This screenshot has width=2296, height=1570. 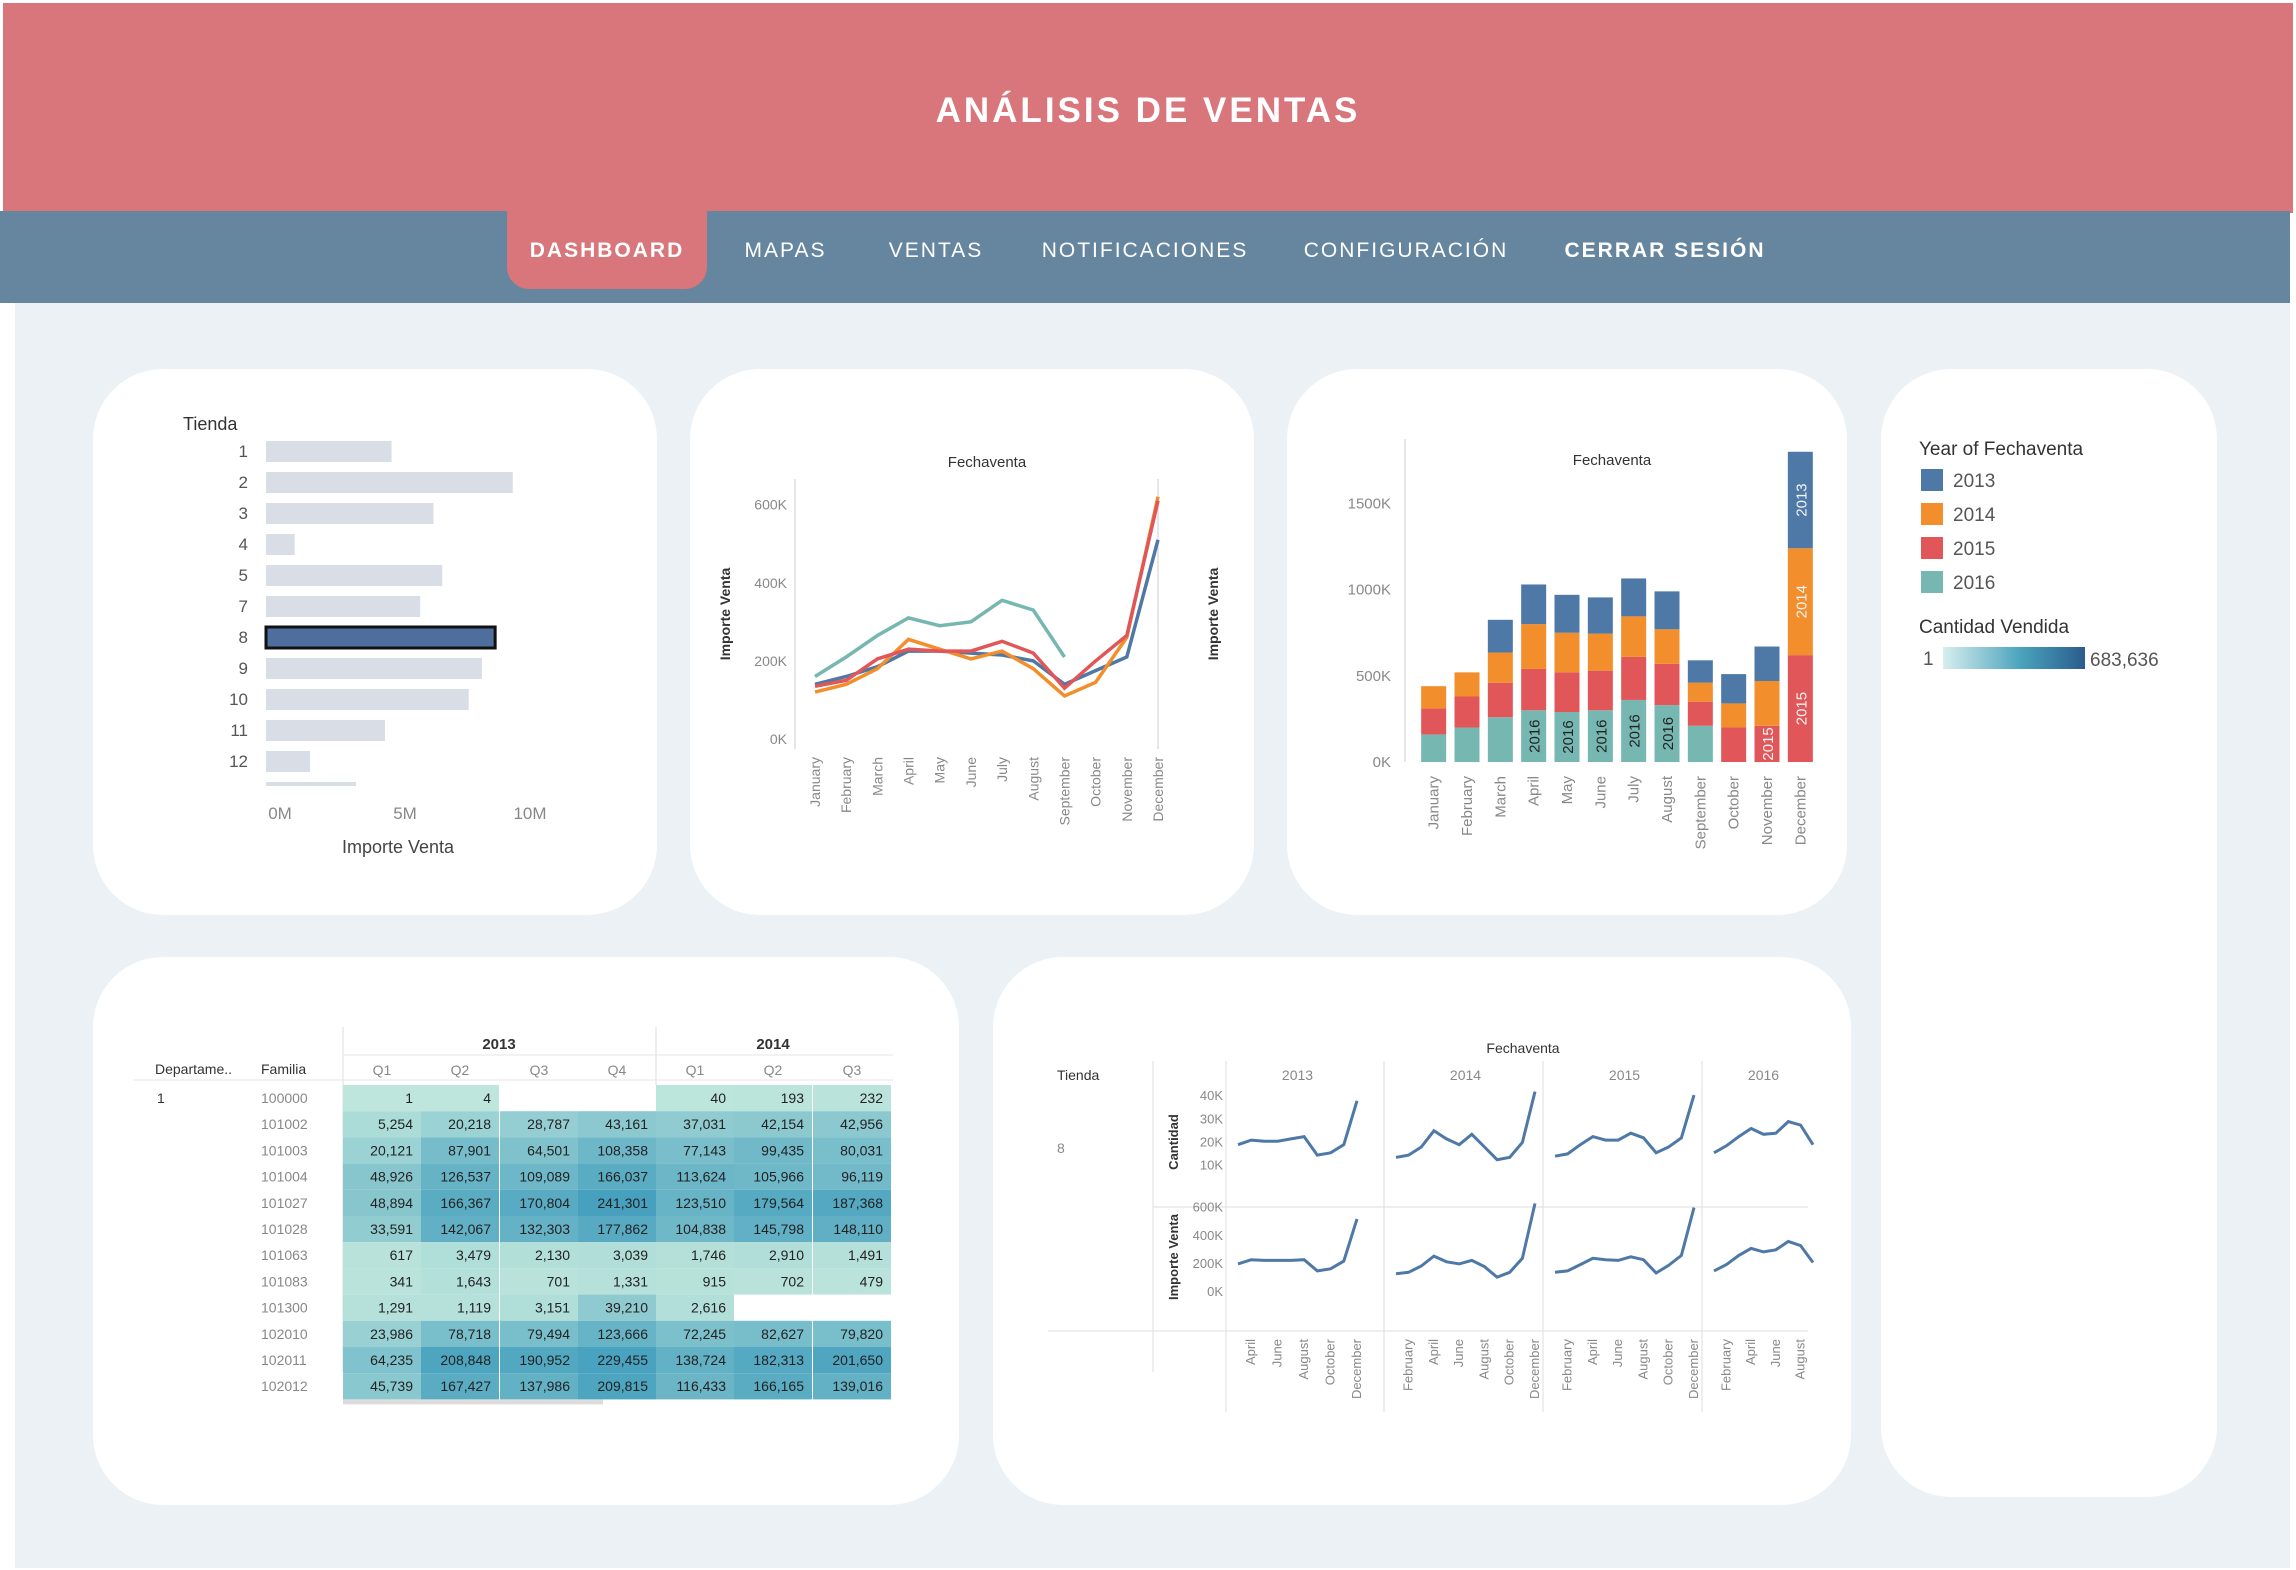 I want to click on qty-legend-title: Cantidad Vendida, so click(x=1994, y=627).